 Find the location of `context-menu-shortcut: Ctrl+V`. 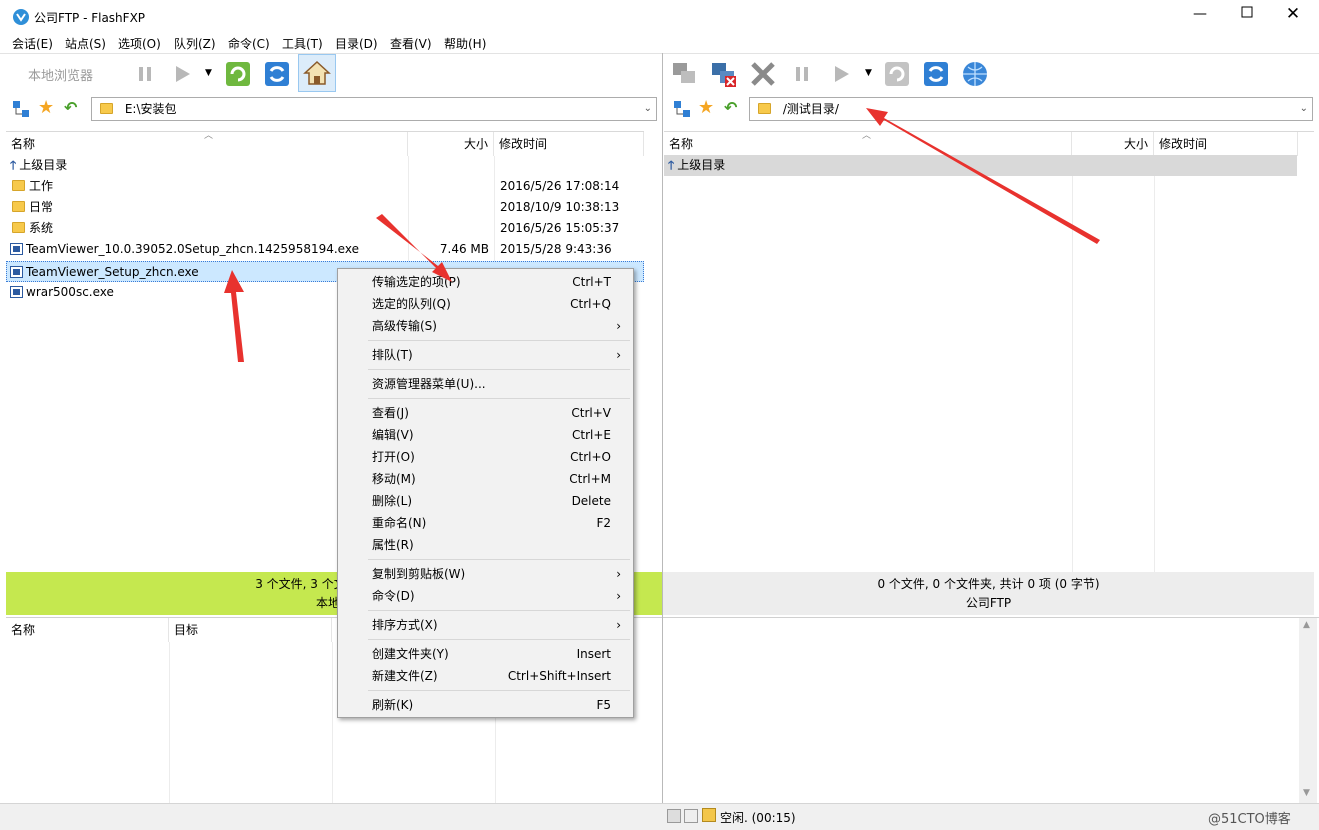

context-menu-shortcut: Ctrl+V is located at coordinates (591, 413).